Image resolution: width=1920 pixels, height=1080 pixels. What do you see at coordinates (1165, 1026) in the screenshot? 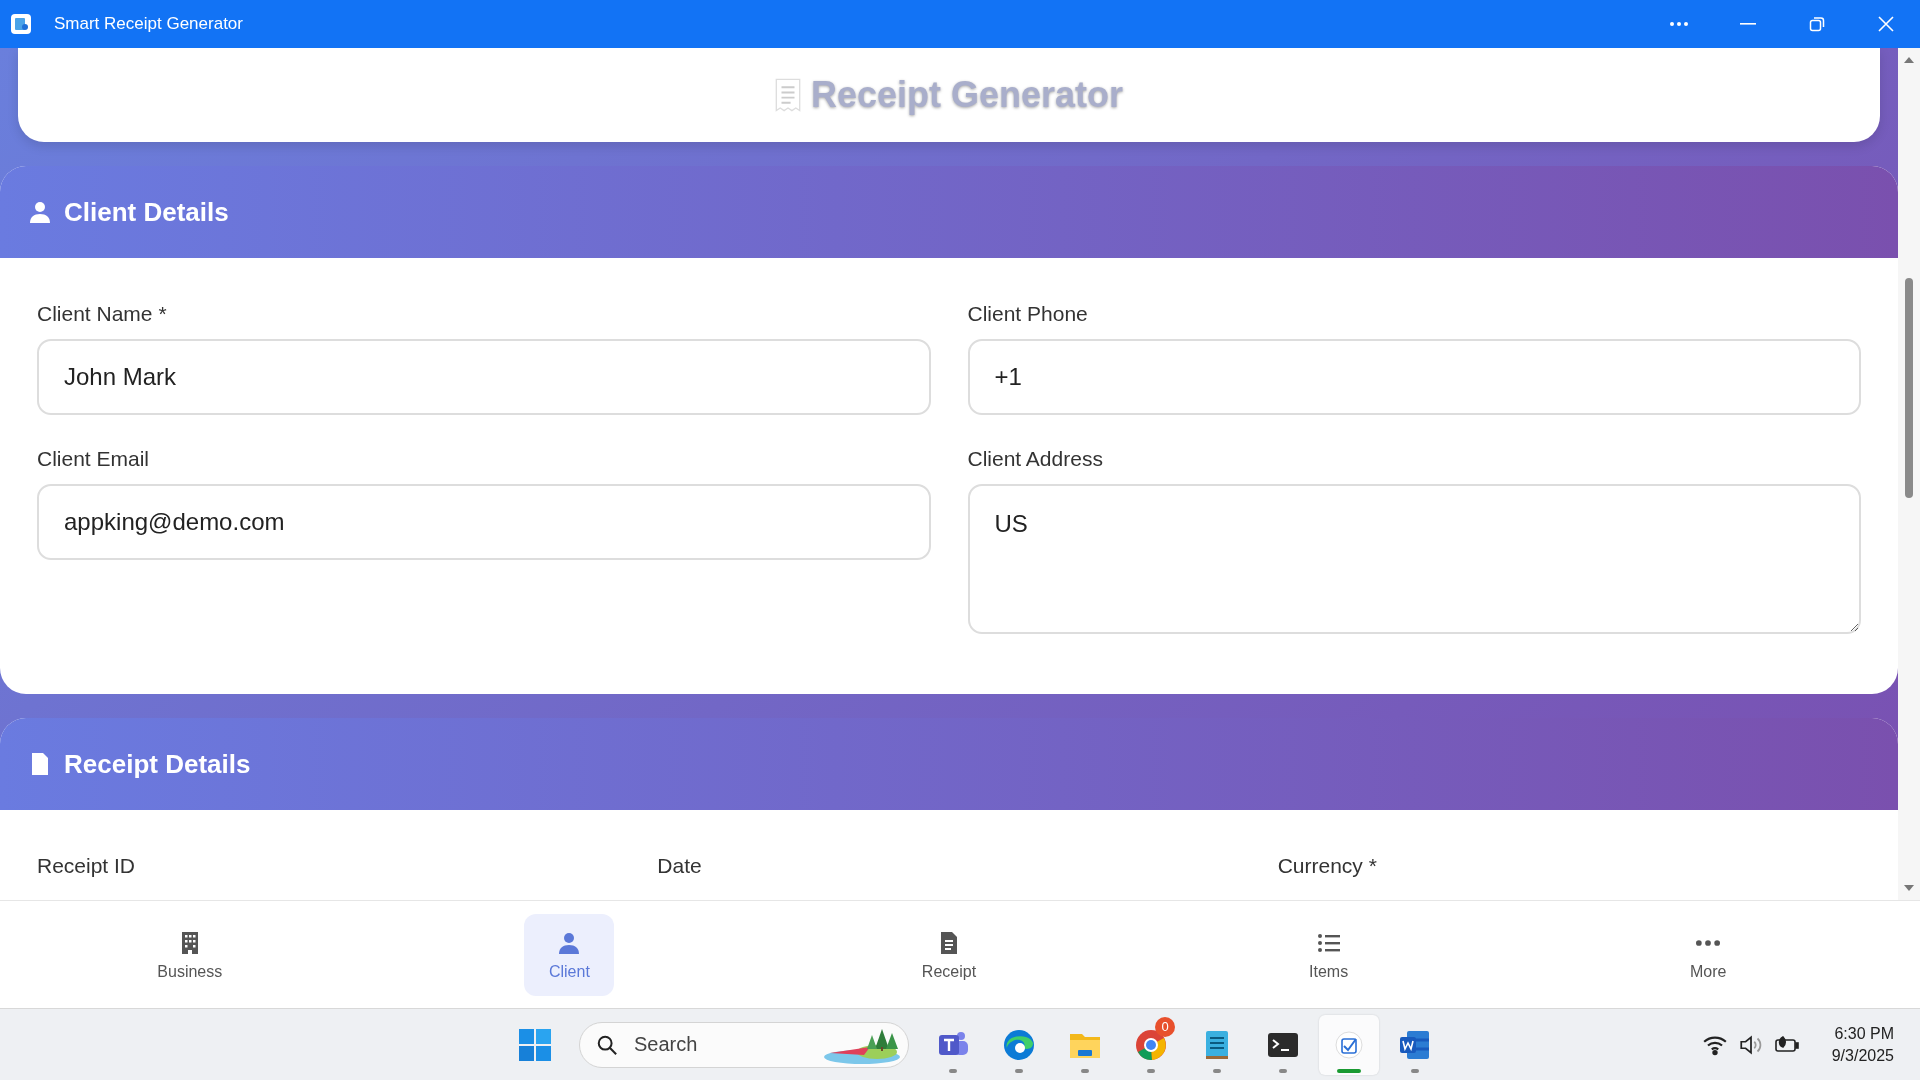
I see `notification-badge: 0` at bounding box center [1165, 1026].